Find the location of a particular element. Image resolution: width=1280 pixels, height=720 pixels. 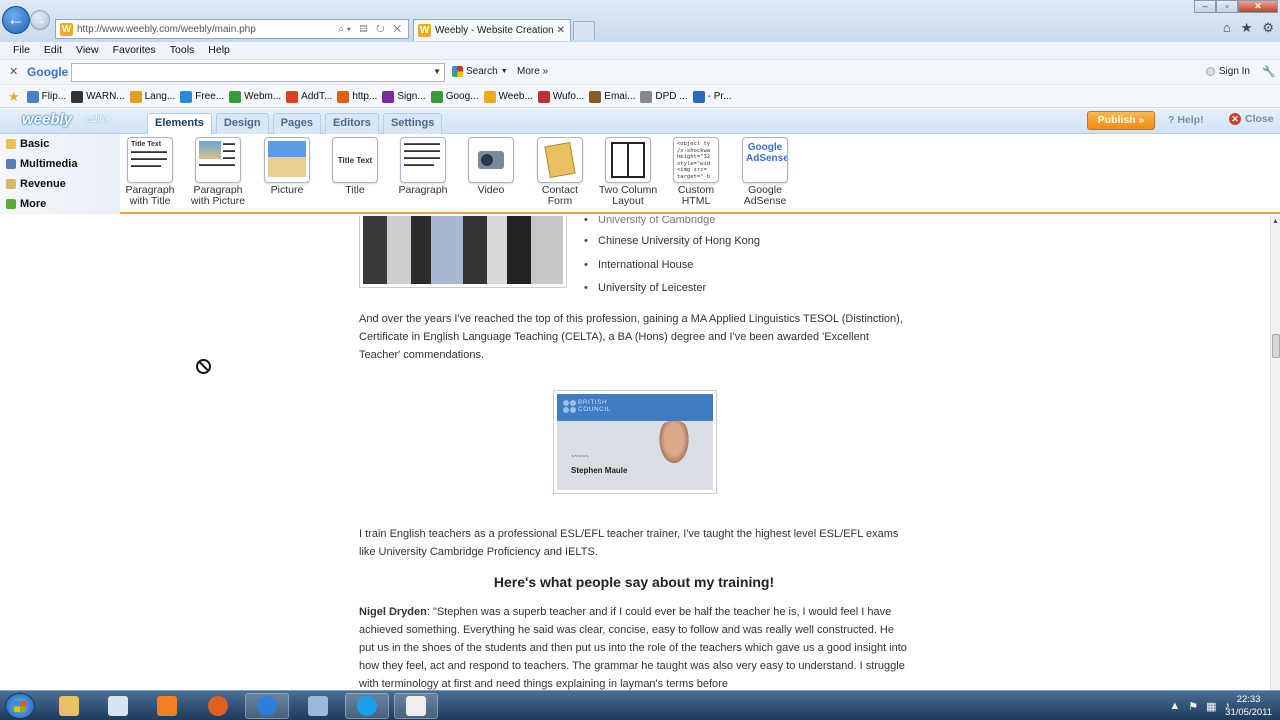

taskbar-explorer is located at coordinates (69, 706).